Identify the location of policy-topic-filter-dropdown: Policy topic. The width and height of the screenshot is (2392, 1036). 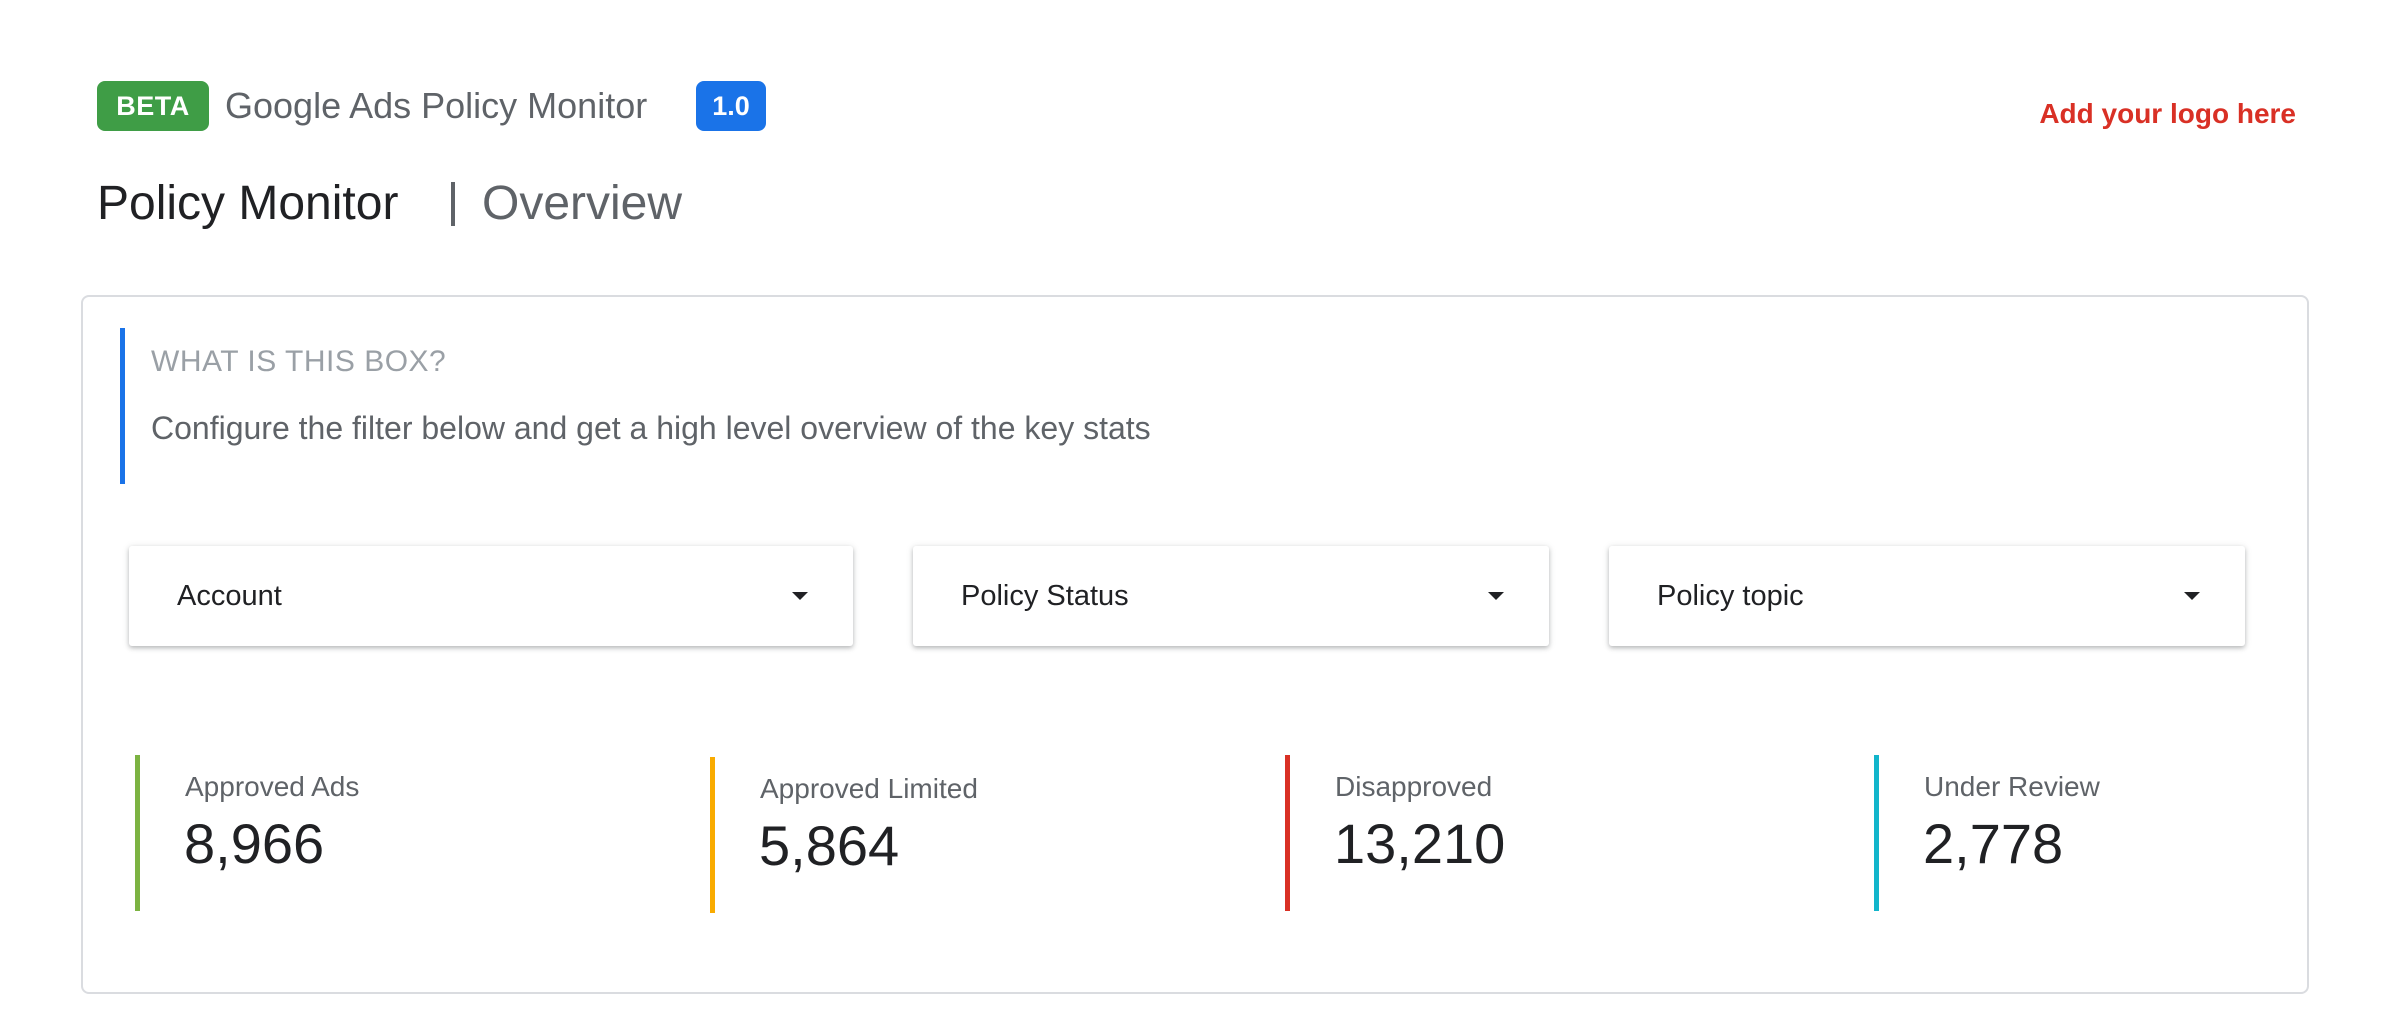
(1927, 596).